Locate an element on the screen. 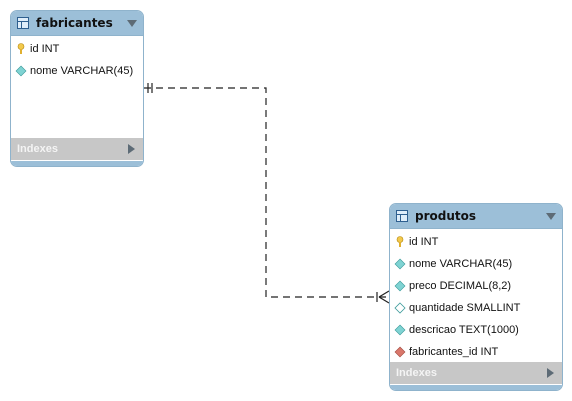 The width and height of the screenshot is (572, 401). nullable-column-diamond-icon is located at coordinates (400, 308).